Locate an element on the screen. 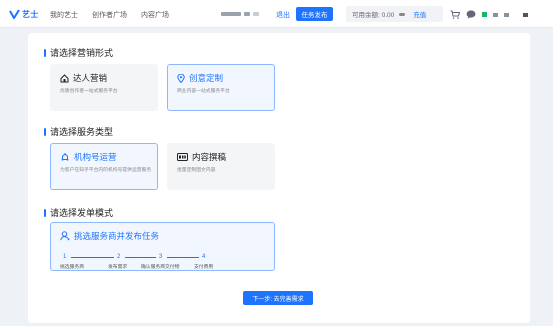 This screenshot has height=326, width=553. section-heading: 请选择营销形式 is located at coordinates (82, 53).